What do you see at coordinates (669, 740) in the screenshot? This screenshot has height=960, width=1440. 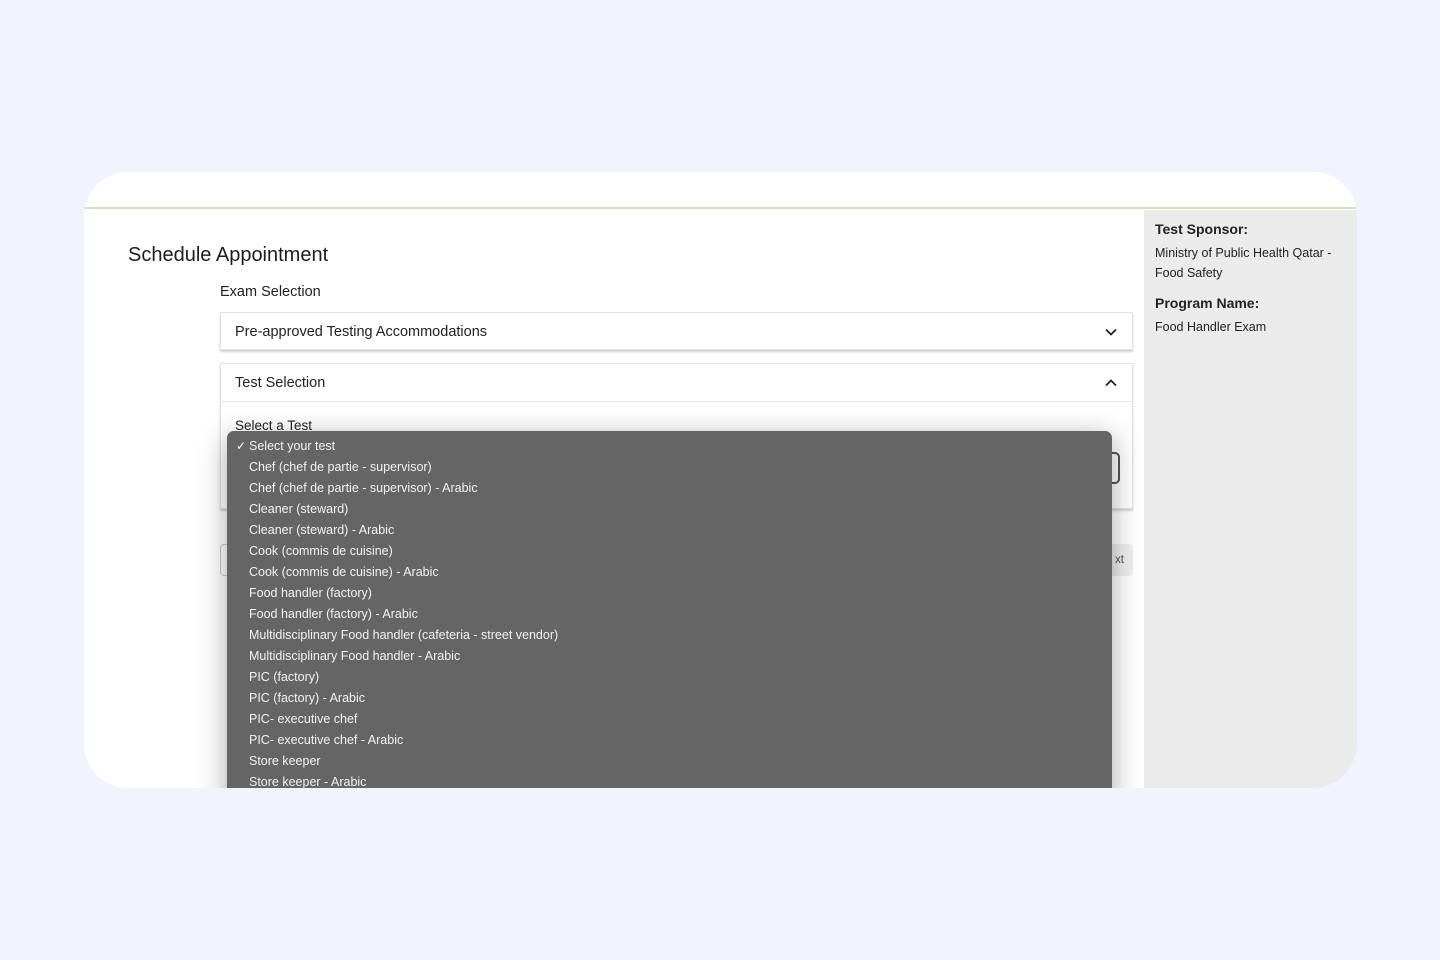 I see `select-option: PIC- executive chef - Arabic` at bounding box center [669, 740].